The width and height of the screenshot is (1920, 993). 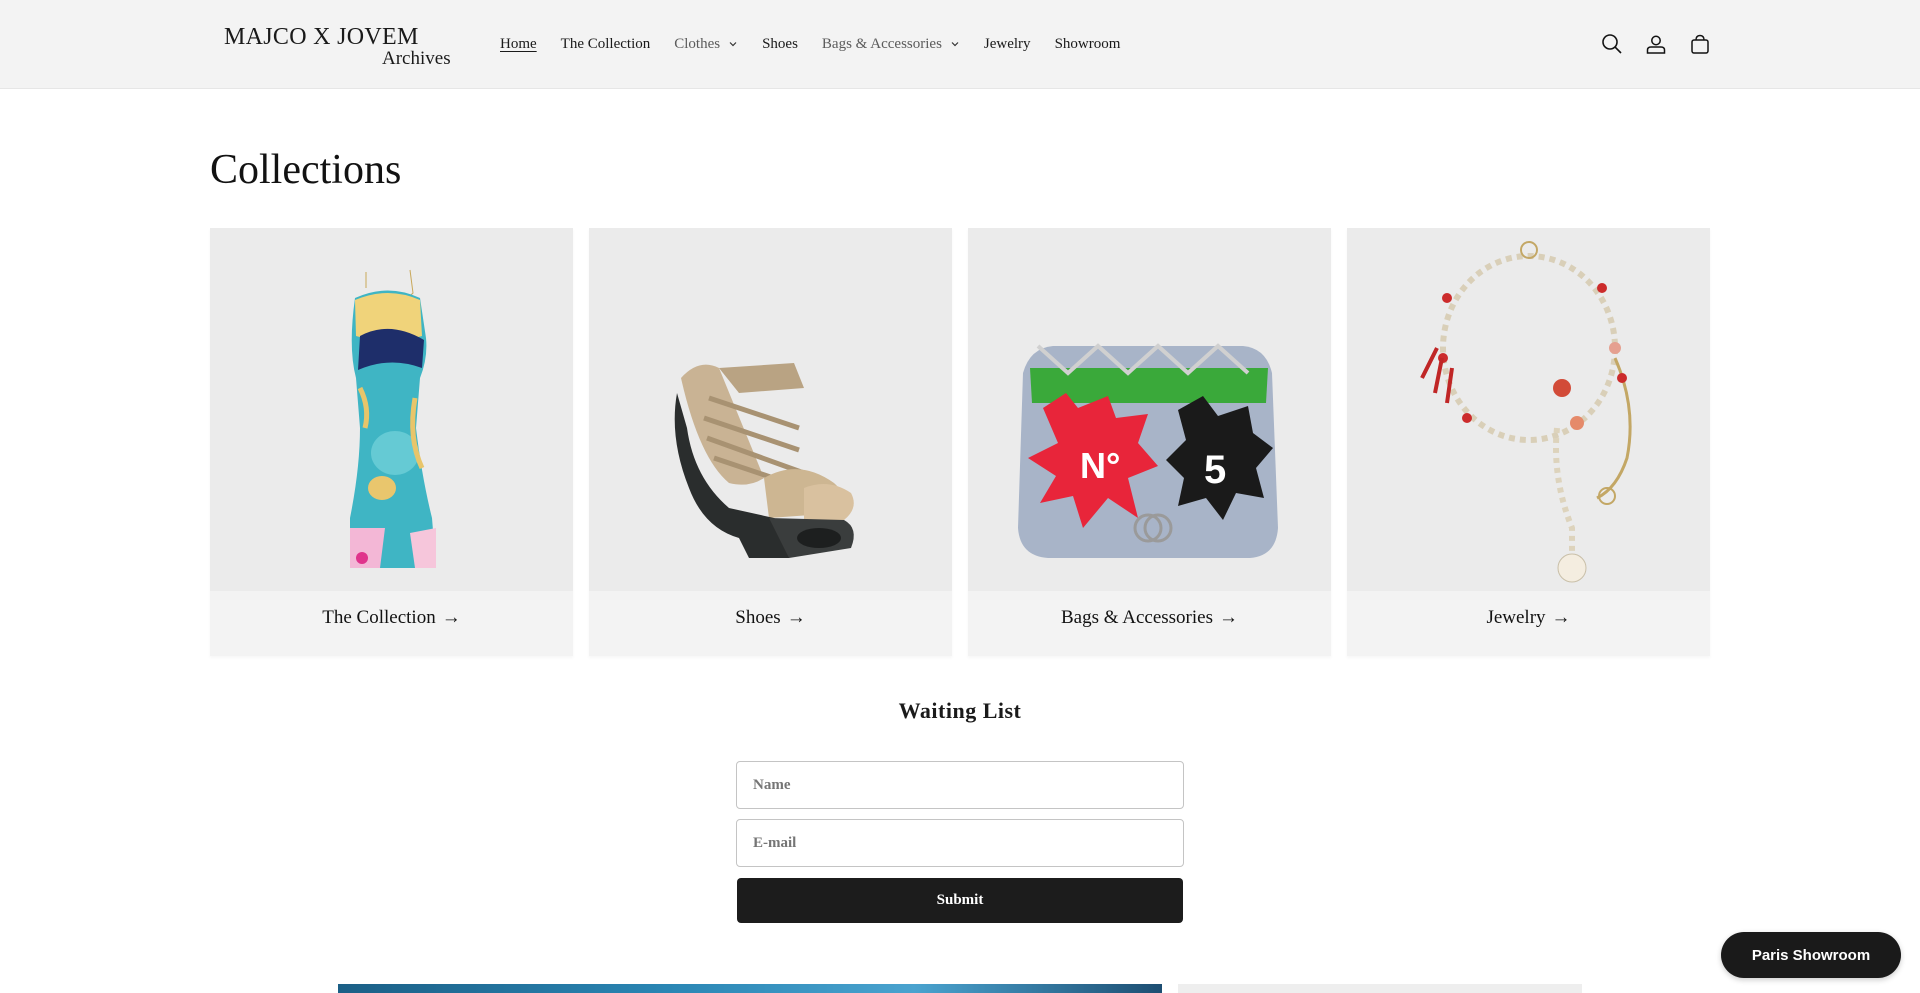 I want to click on logo-line-2: Archives, so click(x=416, y=58).